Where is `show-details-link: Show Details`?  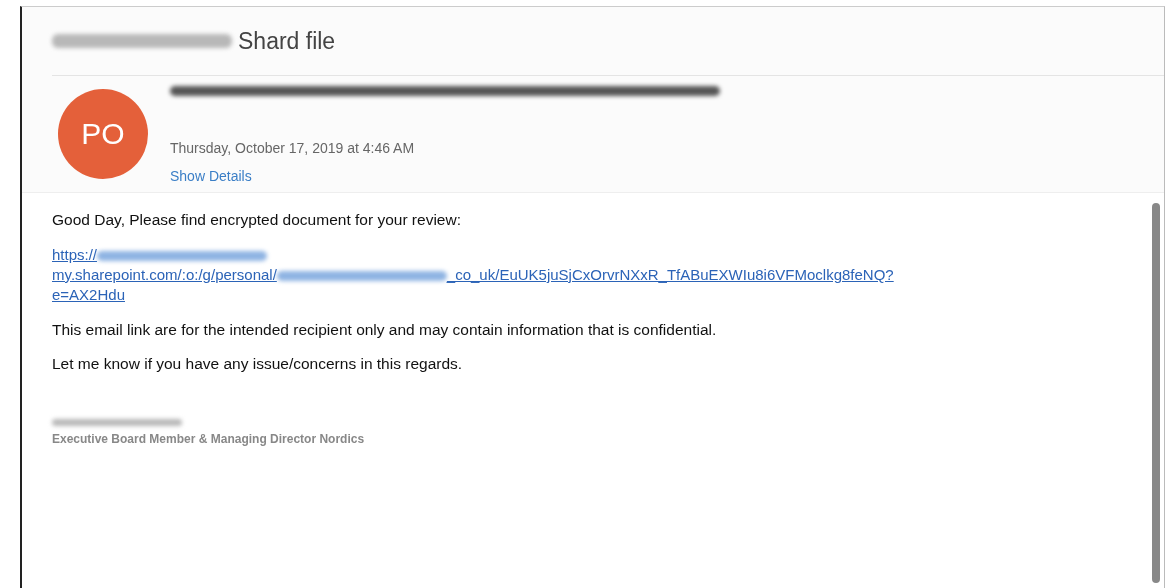 show-details-link: Show Details is located at coordinates (211, 176).